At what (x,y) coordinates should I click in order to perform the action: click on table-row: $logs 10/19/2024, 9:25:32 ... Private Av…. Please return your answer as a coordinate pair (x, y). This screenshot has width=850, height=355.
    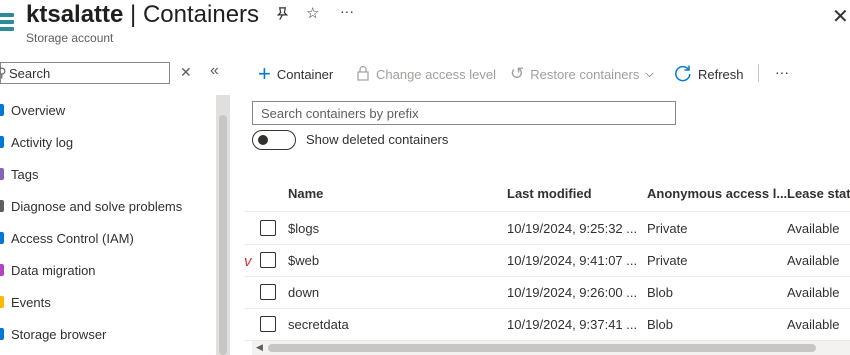
    Looking at the image, I should click on (547, 228).